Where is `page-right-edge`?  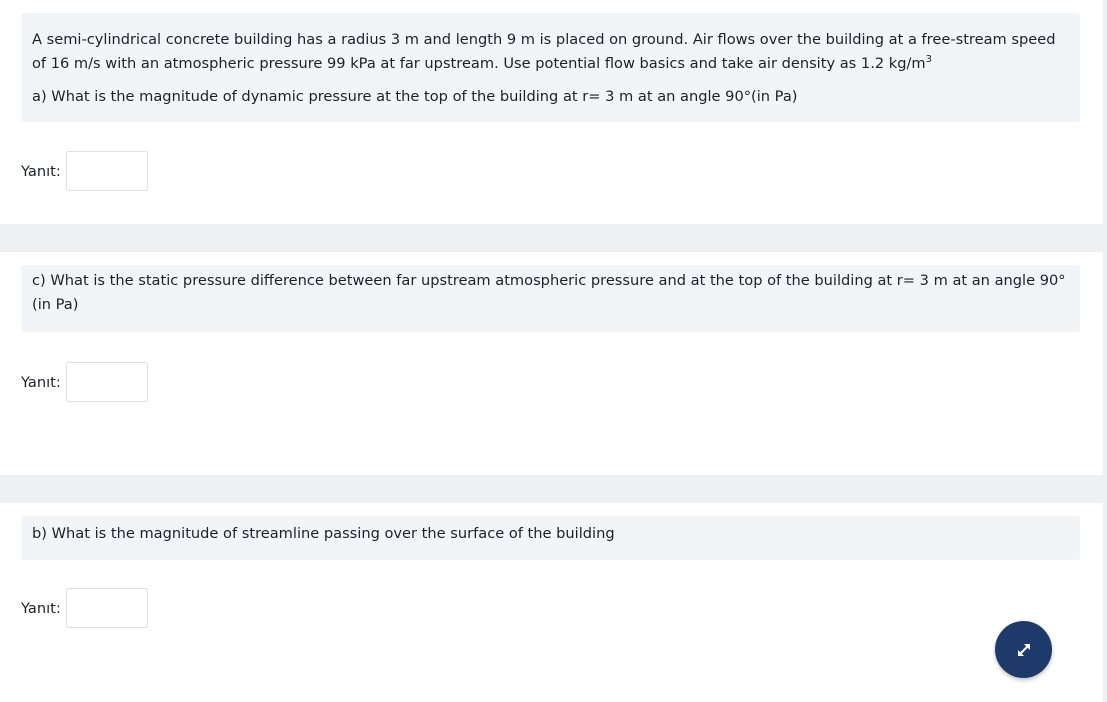 page-right-edge is located at coordinates (1105, 351).